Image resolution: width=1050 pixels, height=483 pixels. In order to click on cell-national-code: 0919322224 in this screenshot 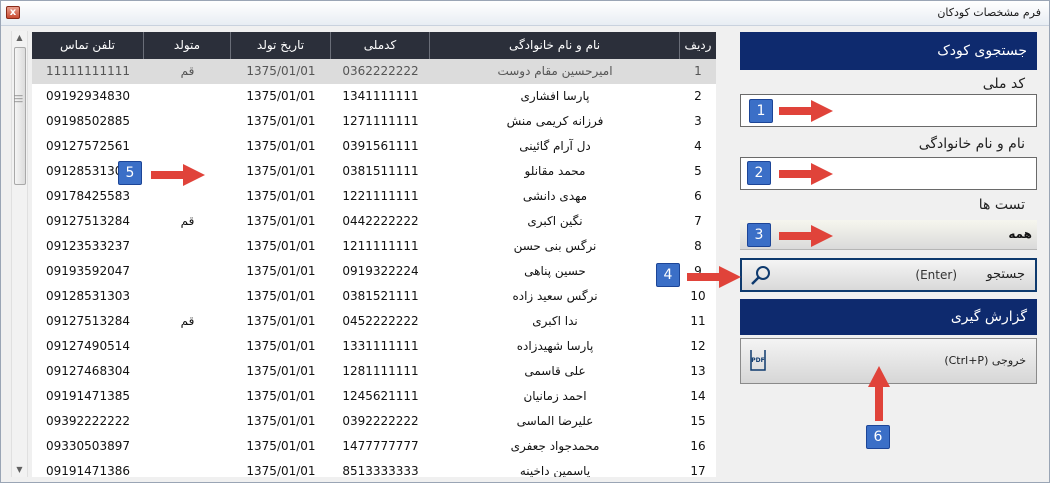, I will do `click(380, 271)`.